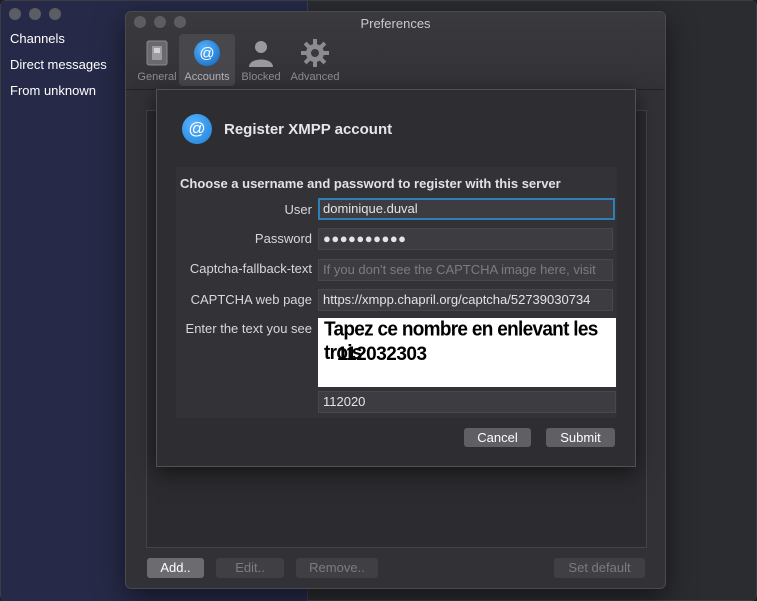 The height and width of the screenshot is (601, 757). I want to click on edit-account-button: Edit.., so click(250, 568).